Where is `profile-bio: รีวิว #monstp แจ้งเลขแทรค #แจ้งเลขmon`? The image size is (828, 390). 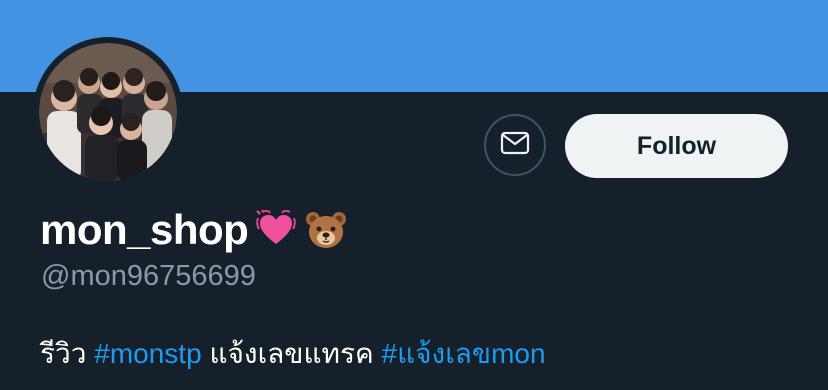 profile-bio: รีวิว #monstp แจ้งเลขแทรค #แจ้งเลขmon is located at coordinates (293, 354).